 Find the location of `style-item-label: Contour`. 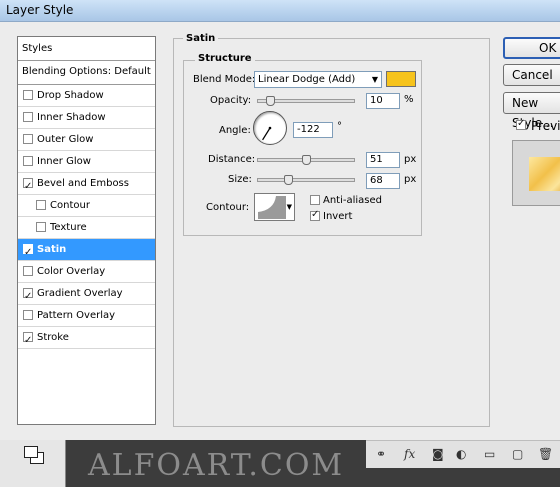

style-item-label: Contour is located at coordinates (70, 205).